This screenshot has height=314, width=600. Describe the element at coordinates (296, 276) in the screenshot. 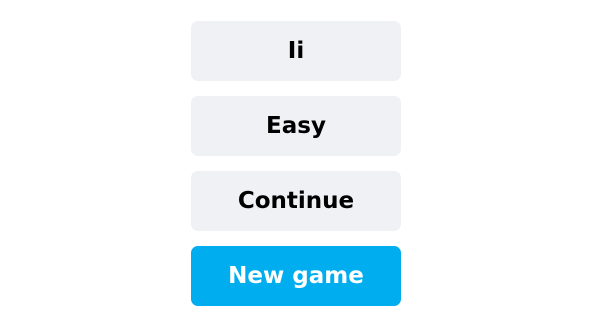

I see `new-game-button: New game` at that location.